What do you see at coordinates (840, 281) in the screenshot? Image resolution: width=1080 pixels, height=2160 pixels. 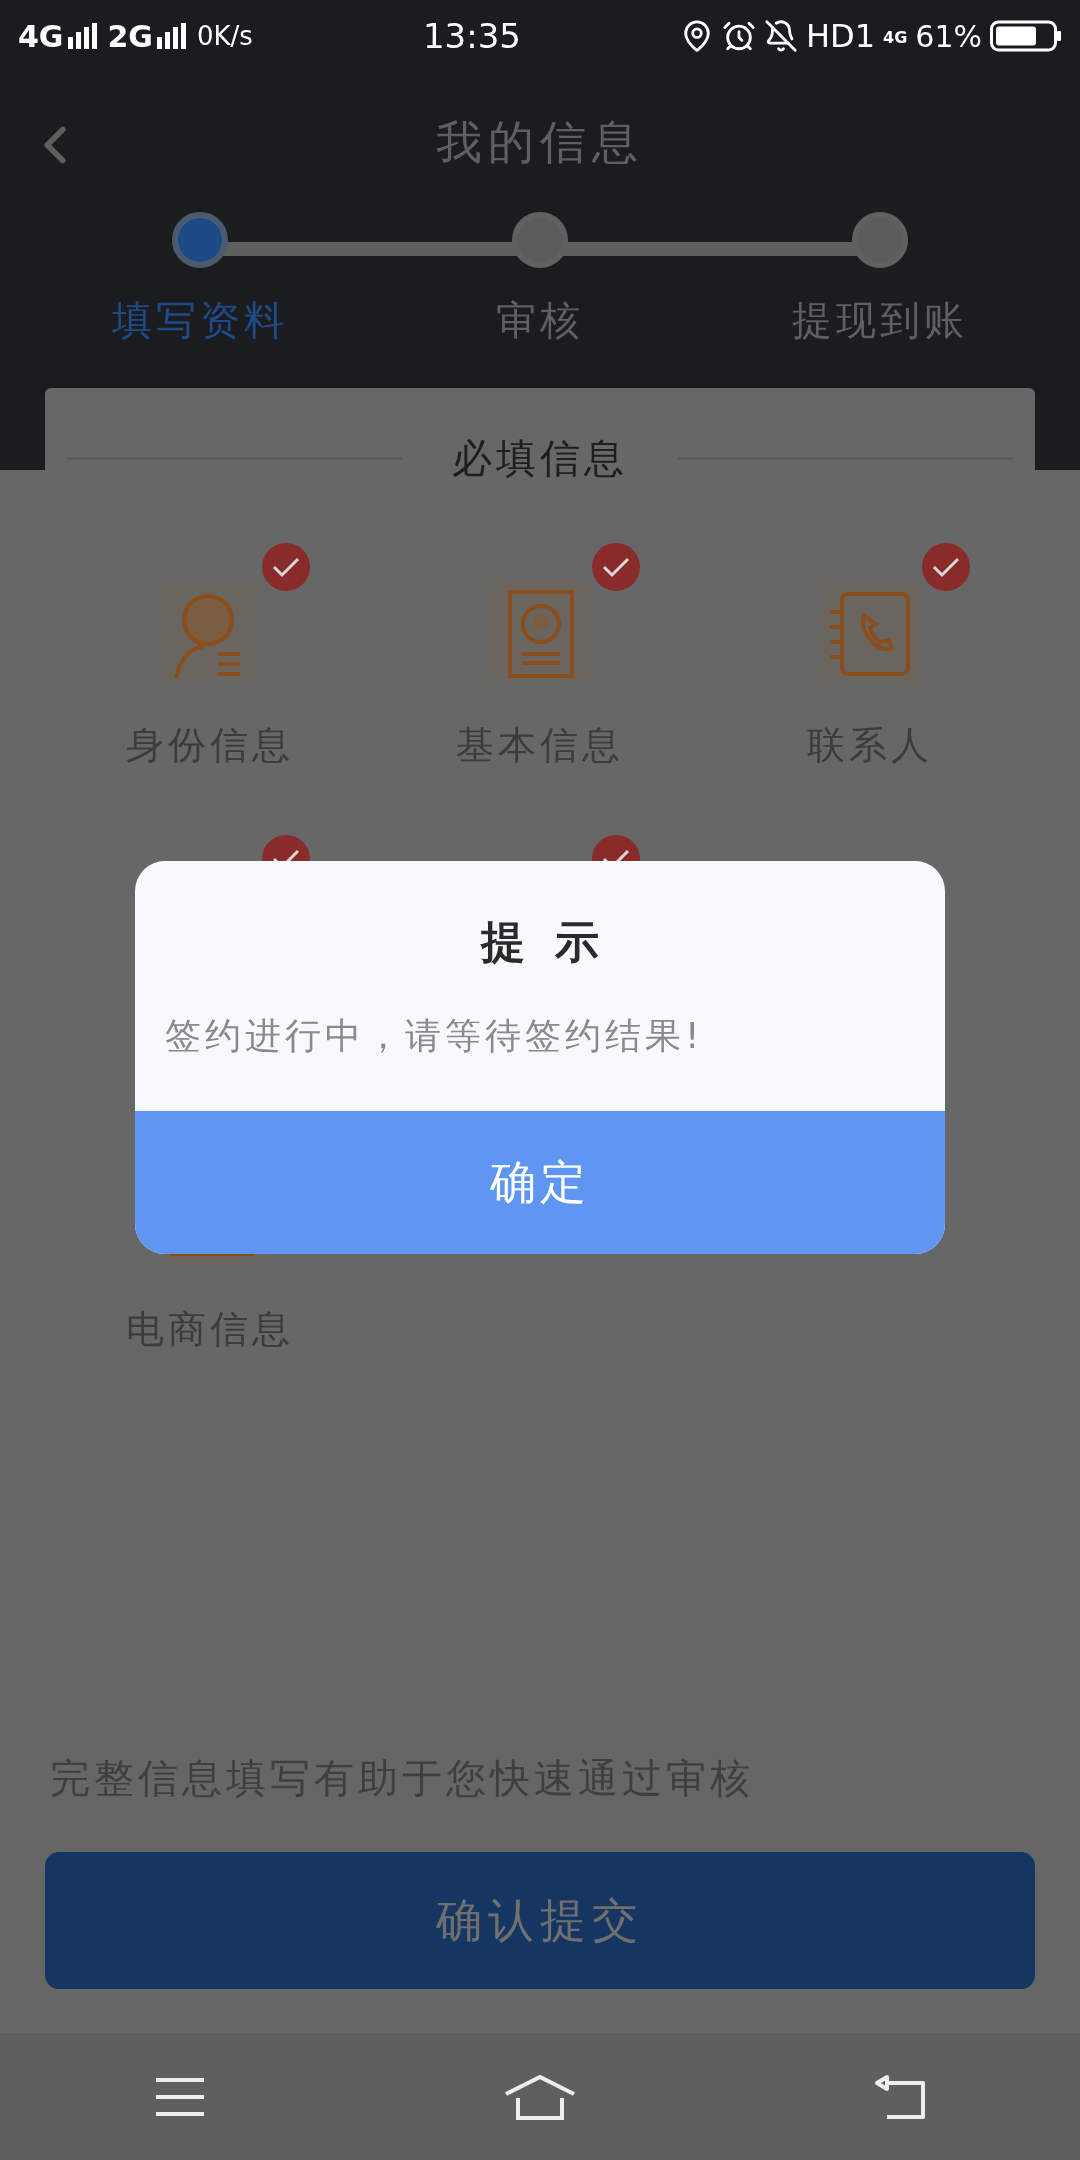 I see `step-tab: 提现到账` at bounding box center [840, 281].